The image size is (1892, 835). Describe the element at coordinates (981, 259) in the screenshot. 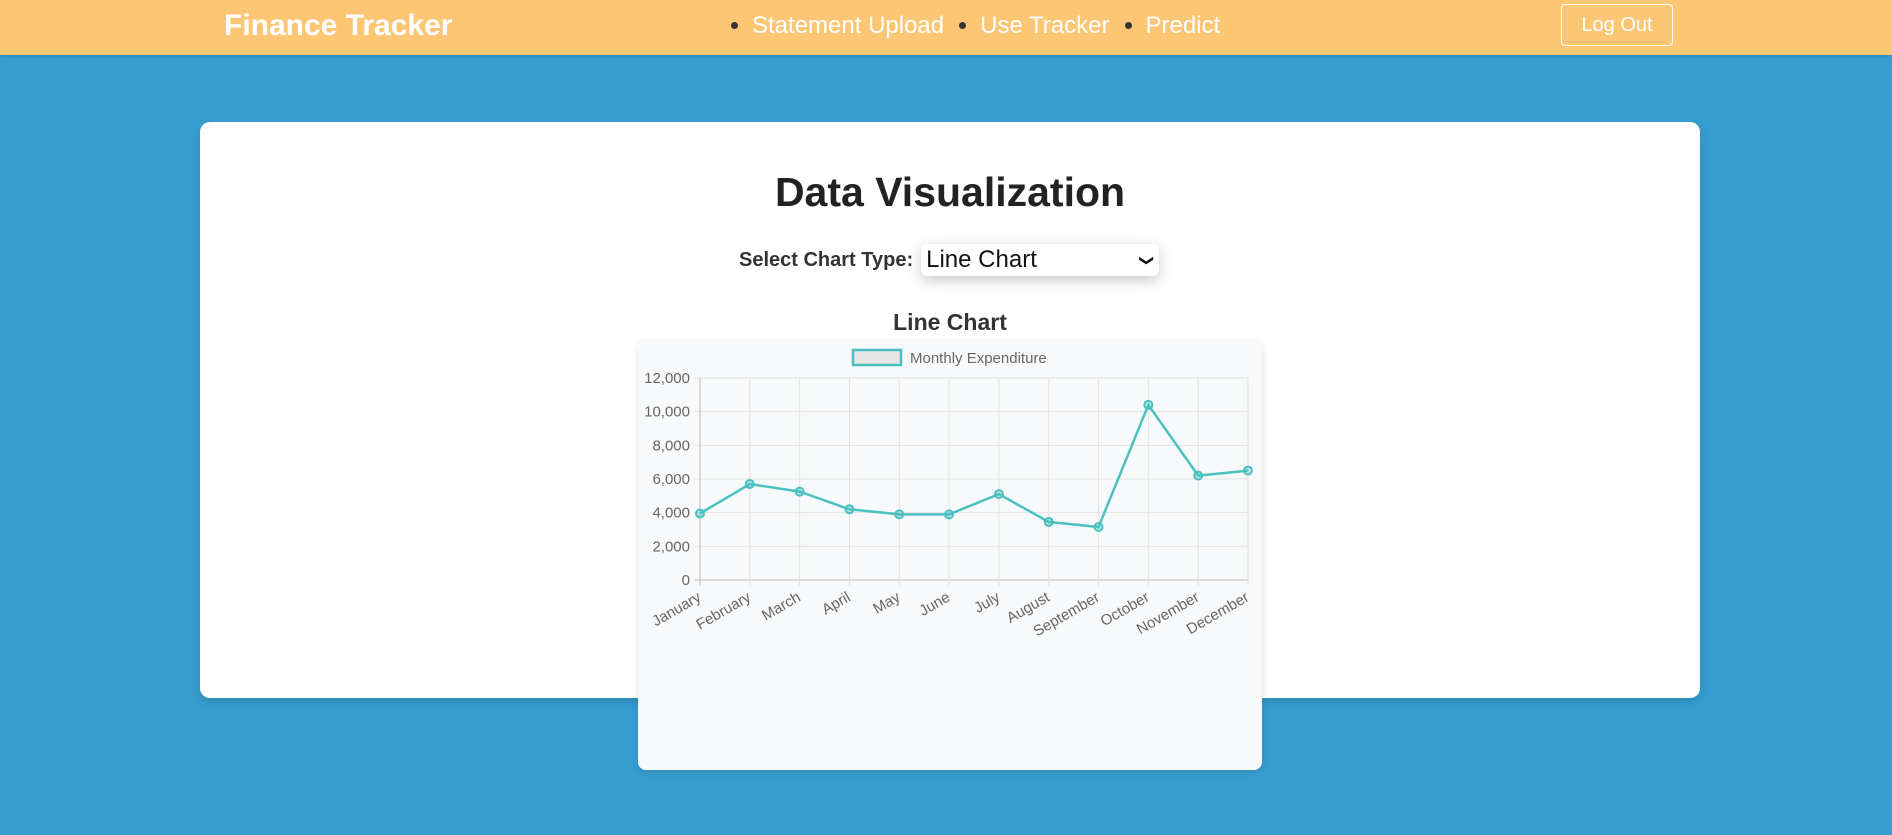

I see `select-value: Line Chart` at that location.